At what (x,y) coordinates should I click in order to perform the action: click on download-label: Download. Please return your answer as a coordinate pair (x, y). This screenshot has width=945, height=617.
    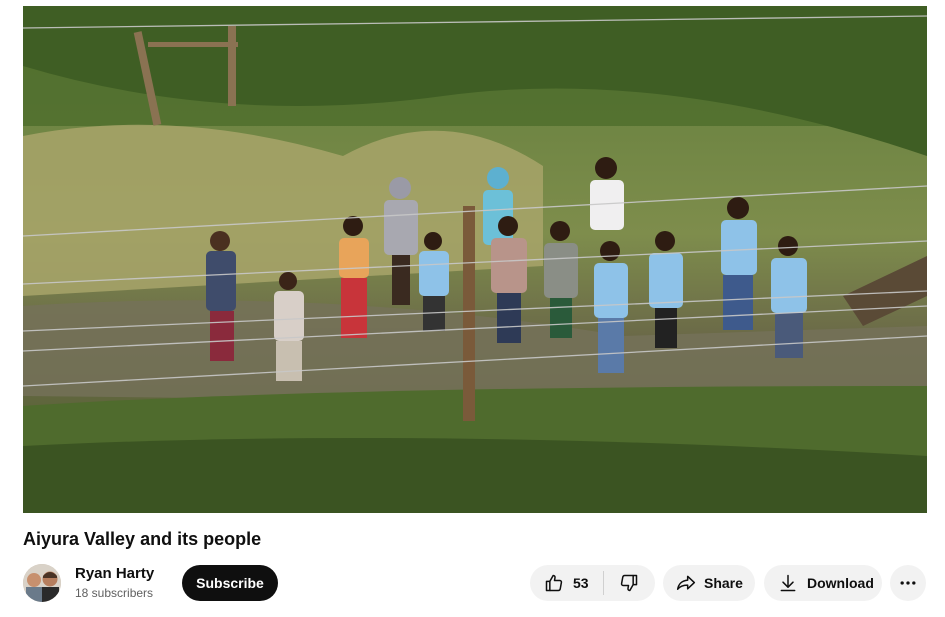
    Looking at the image, I should click on (840, 583).